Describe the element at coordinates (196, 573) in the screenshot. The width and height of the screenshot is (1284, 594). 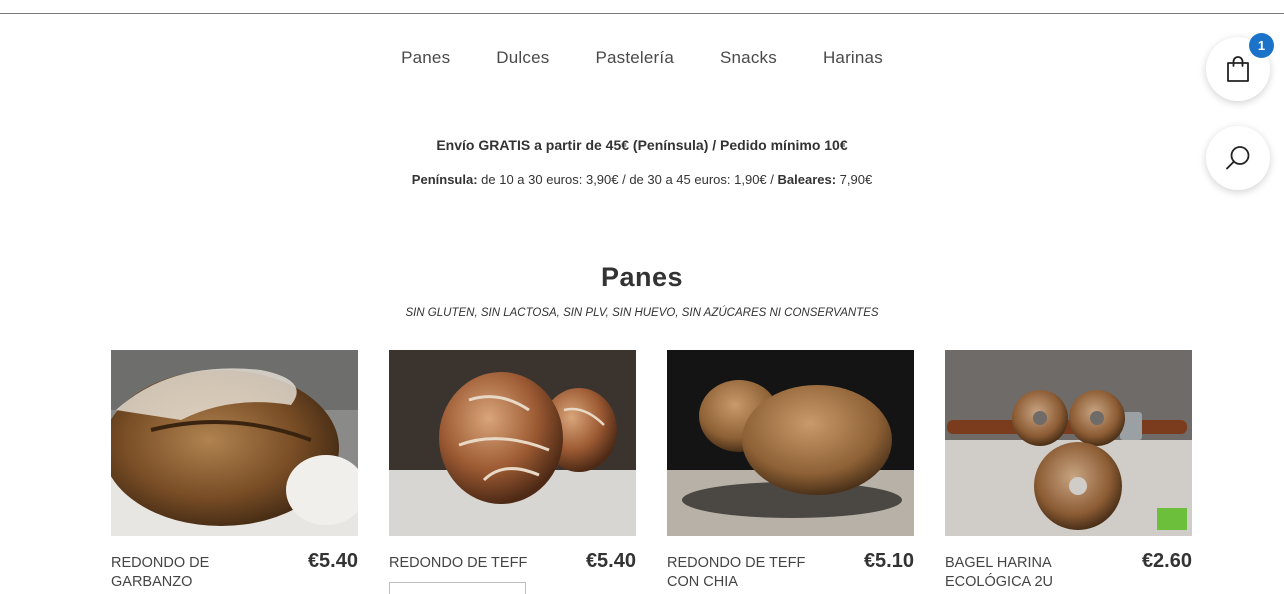
I see `product-name: REDONDO DE GARBANZO` at that location.